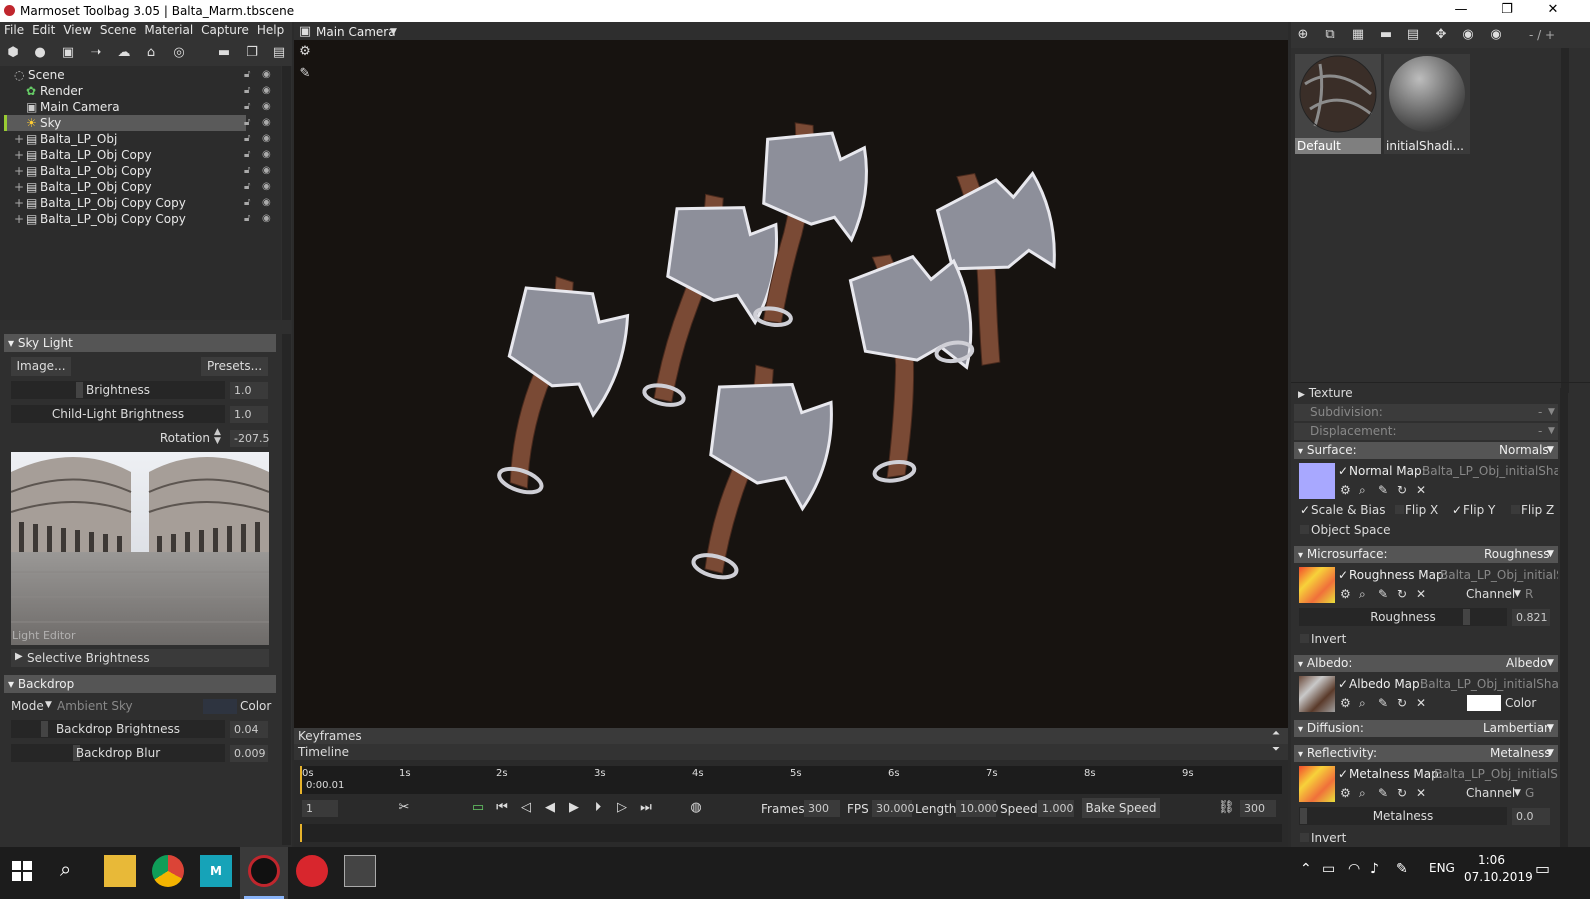  Describe the element at coordinates (151, 53) in the screenshot. I see `add-shadow-catcher-icon: ⌂` at that location.